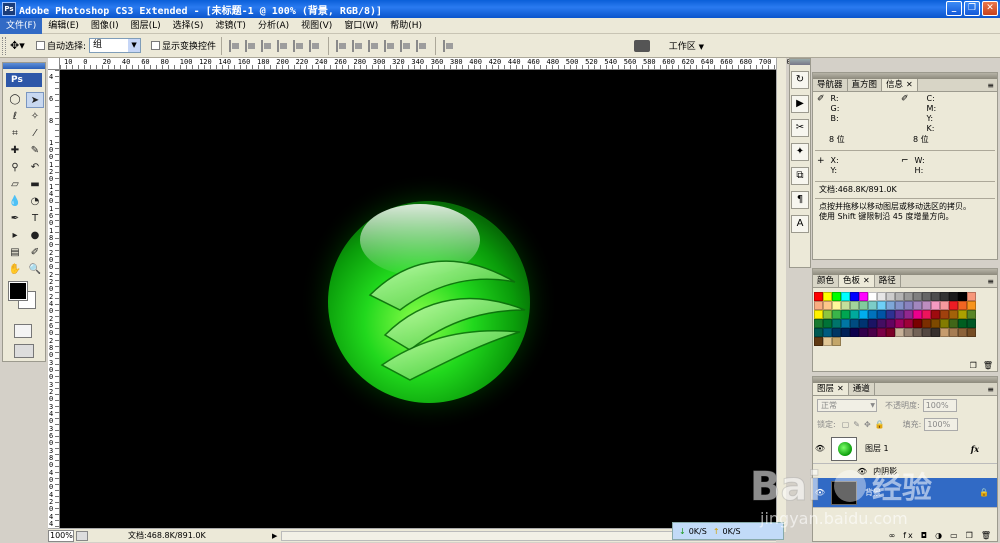  What do you see at coordinates (374, 45) in the screenshot?
I see `distribute-bottom-icon` at bounding box center [374, 45].